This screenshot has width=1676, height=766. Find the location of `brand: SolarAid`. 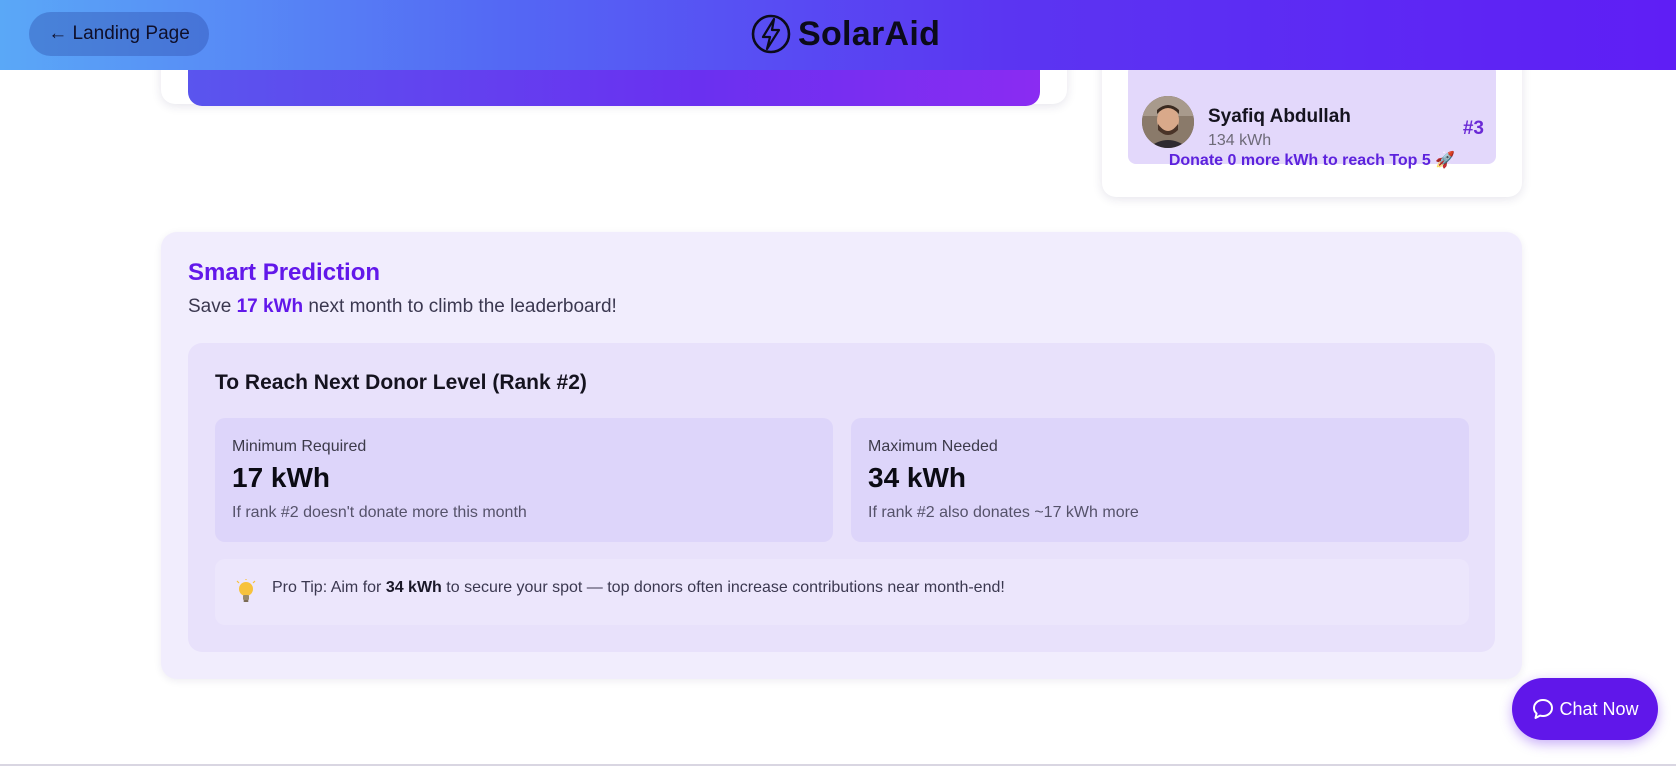

brand: SolarAid is located at coordinates (845, 34).